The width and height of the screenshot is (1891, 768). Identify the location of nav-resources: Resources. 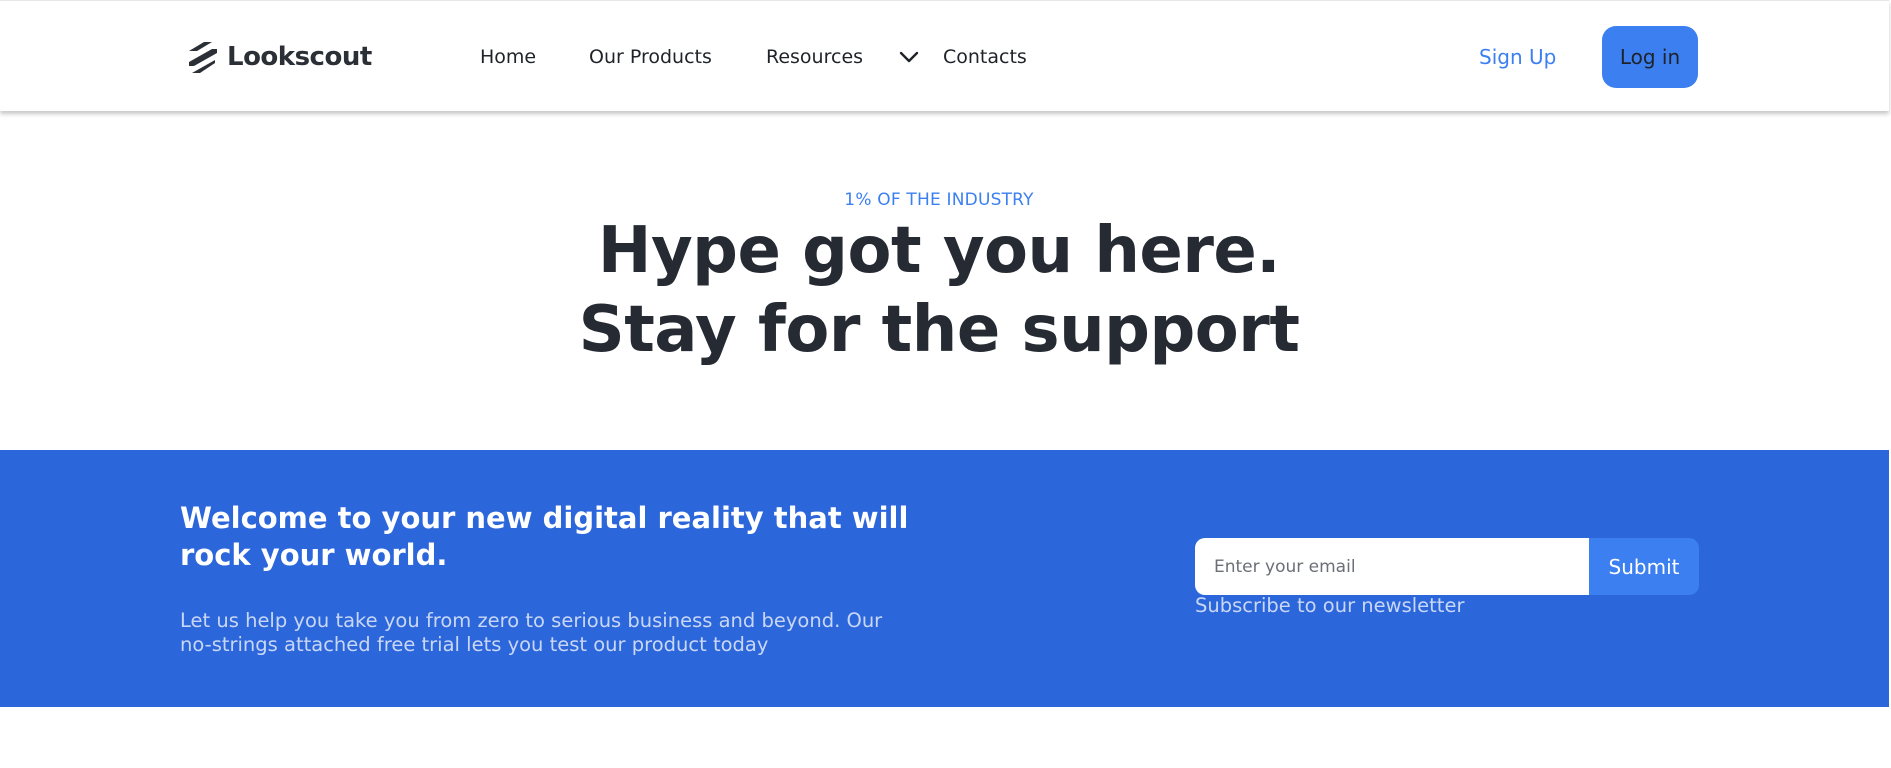
(814, 57).